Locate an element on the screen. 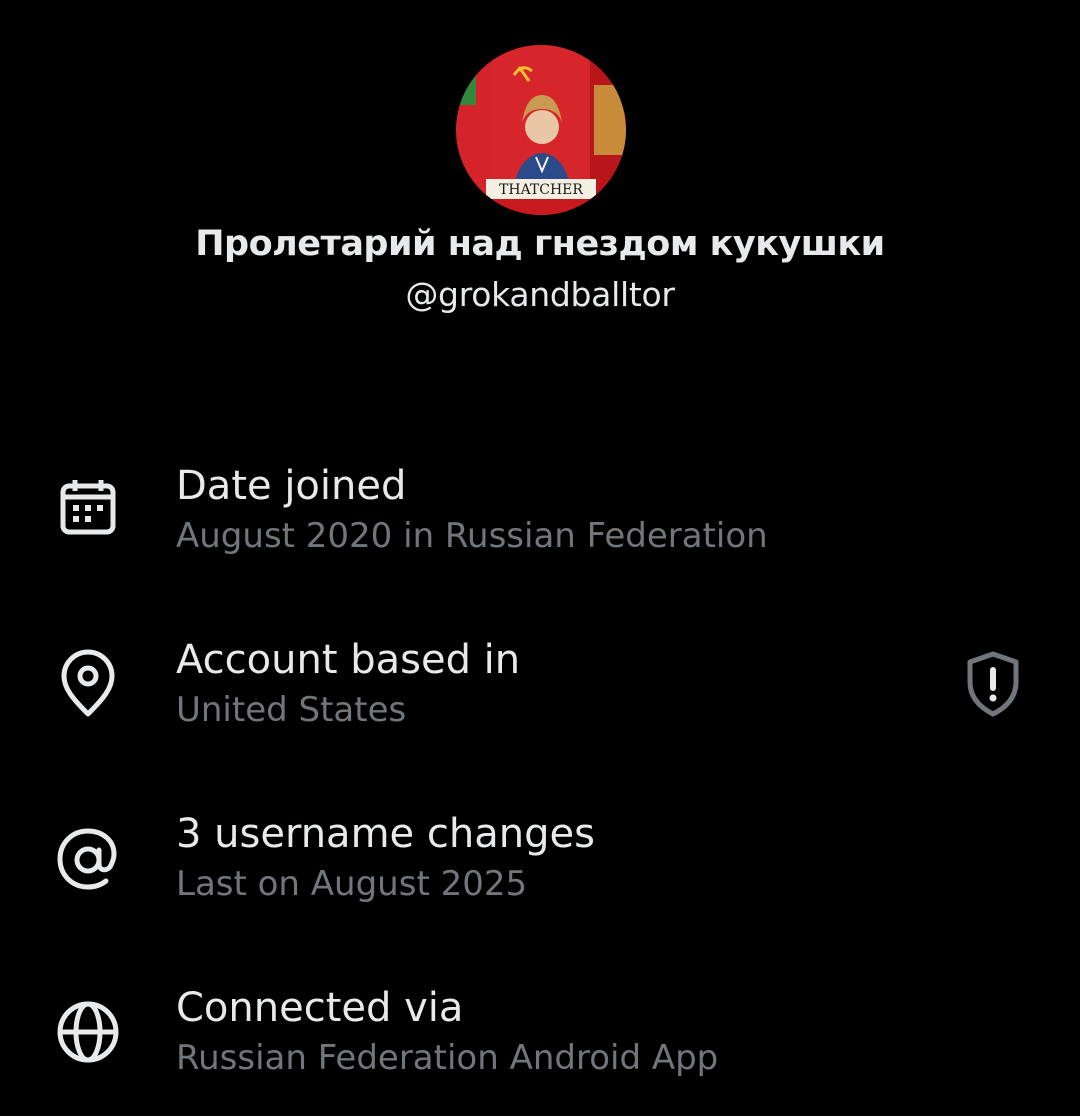 The width and height of the screenshot is (1080, 1116). username-handle: @grokandballtor is located at coordinates (540, 294).